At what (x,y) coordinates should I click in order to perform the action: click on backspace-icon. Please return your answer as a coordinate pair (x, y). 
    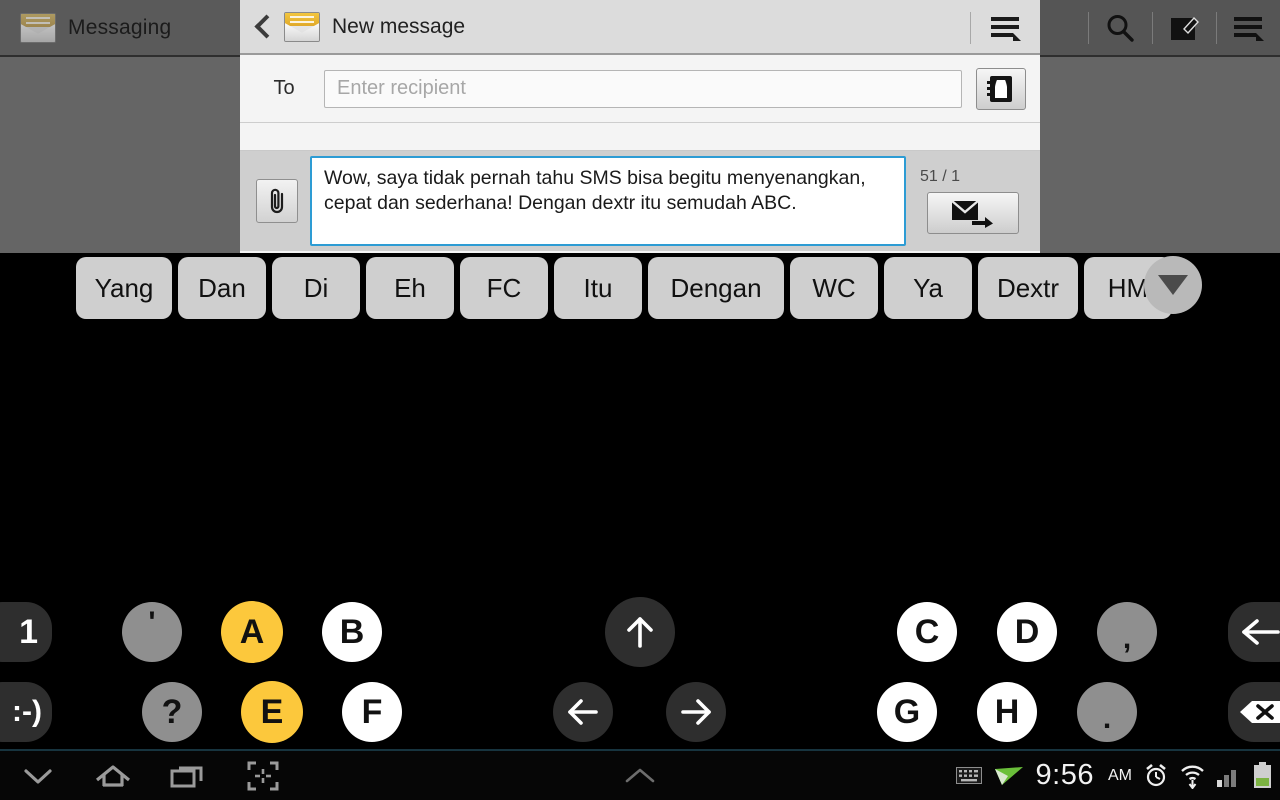
    Looking at the image, I should click on (1260, 712).